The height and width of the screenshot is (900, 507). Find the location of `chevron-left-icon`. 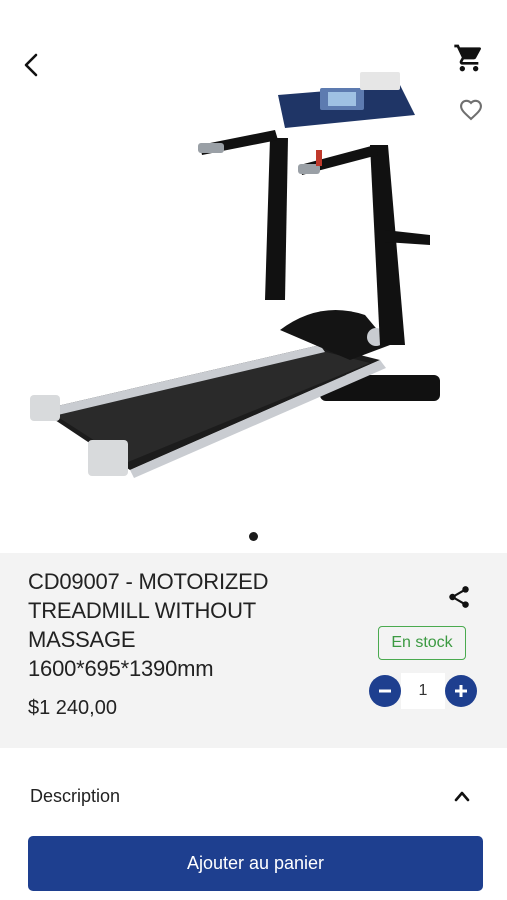

chevron-left-icon is located at coordinates (31, 65).